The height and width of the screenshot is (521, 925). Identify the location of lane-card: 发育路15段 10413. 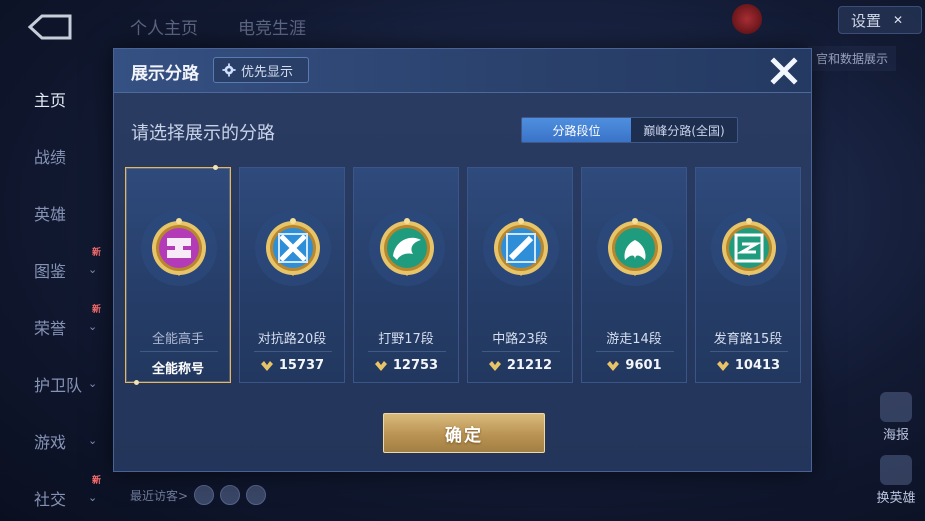
(748, 275).